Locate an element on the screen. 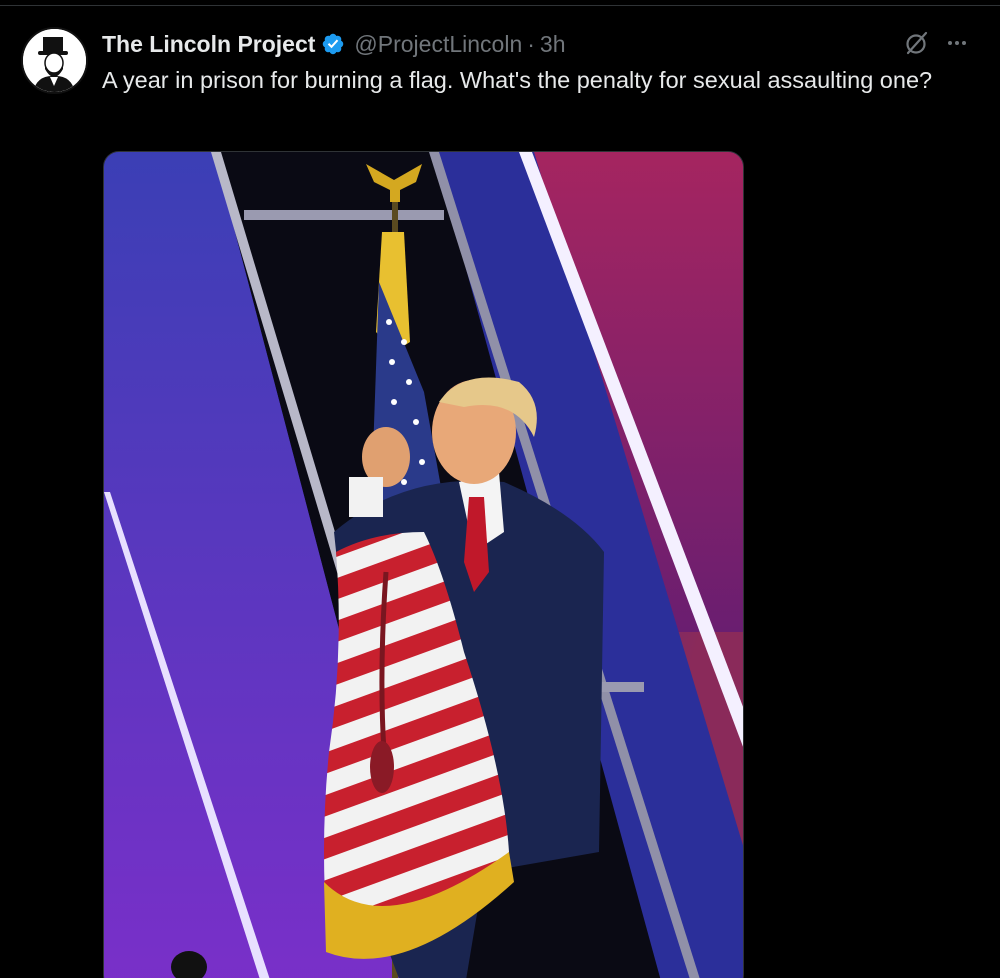 This screenshot has width=1000, height=978. author-display-name: The Lincoln Project is located at coordinates (208, 44).